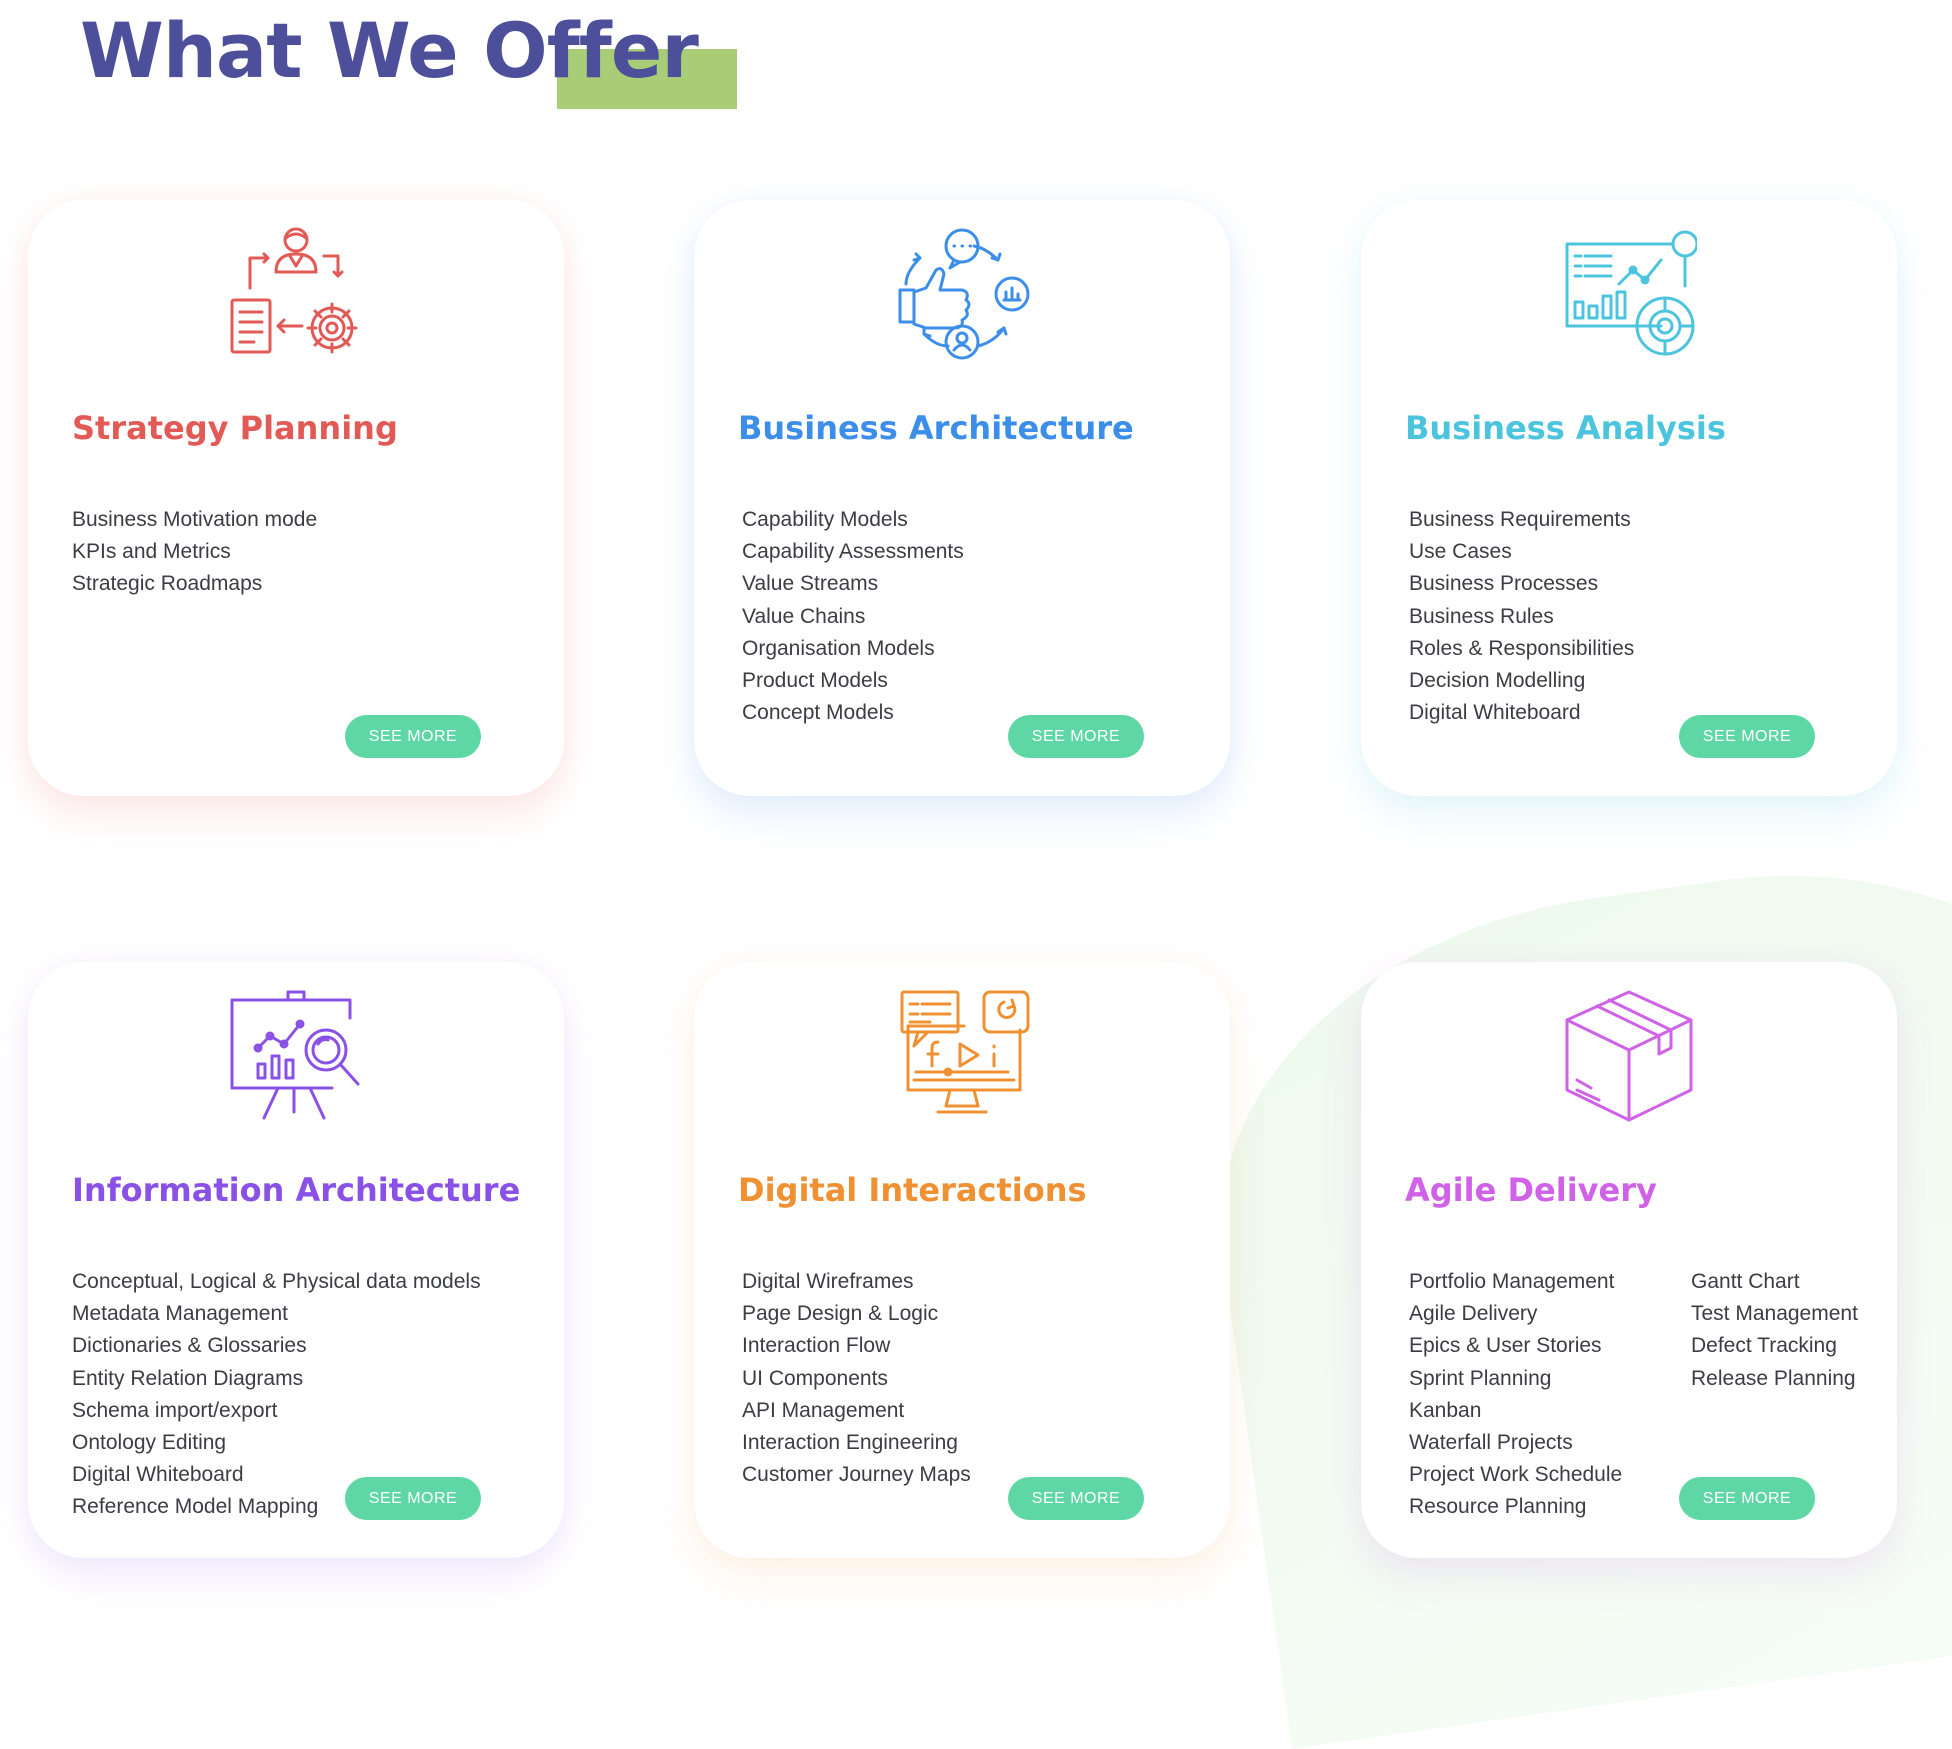  What do you see at coordinates (936, 428) in the screenshot?
I see `card-title: Business Architecture` at bounding box center [936, 428].